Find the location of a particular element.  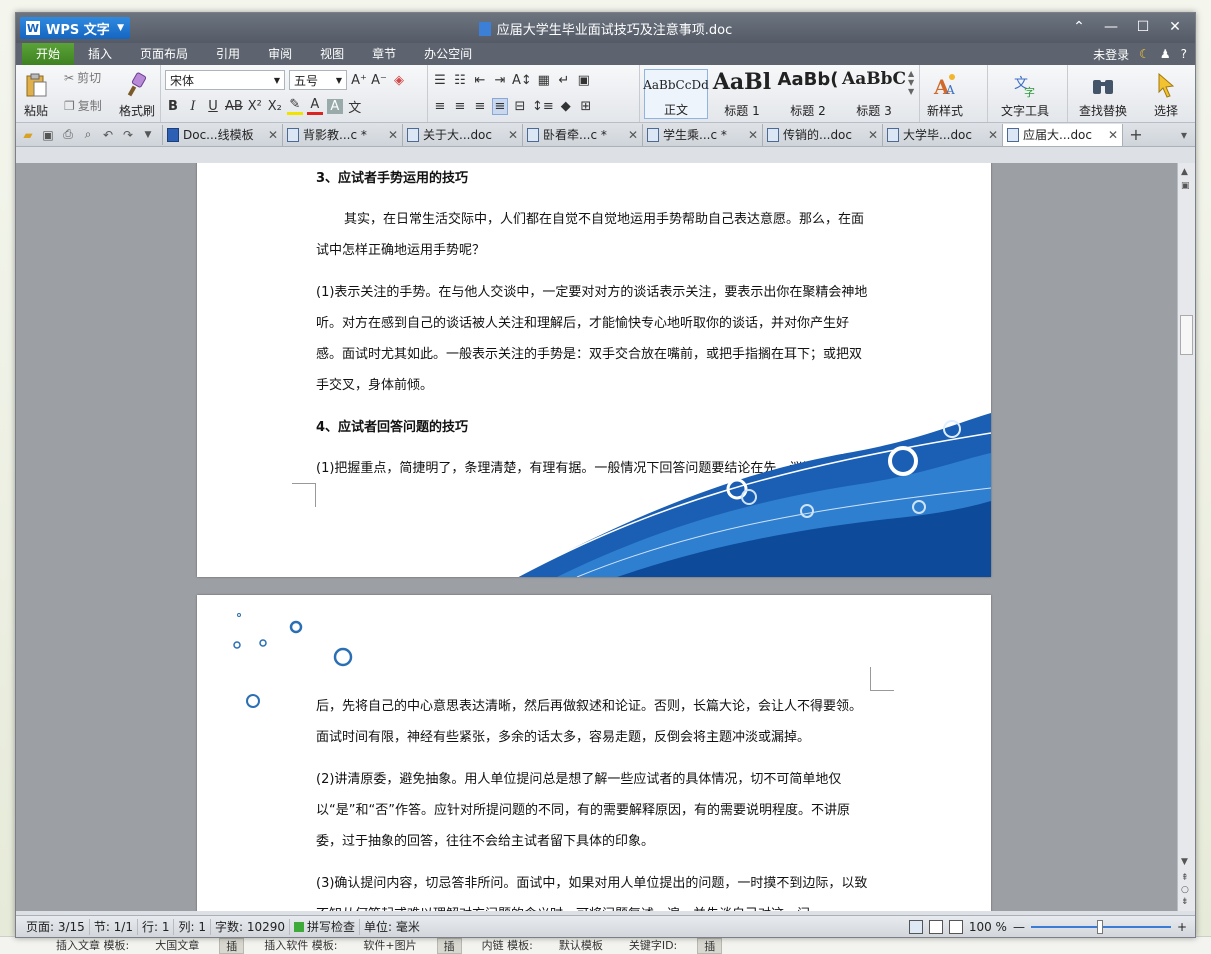

doc-tab: 卧看牵...c * ✕ is located at coordinates (583, 134).